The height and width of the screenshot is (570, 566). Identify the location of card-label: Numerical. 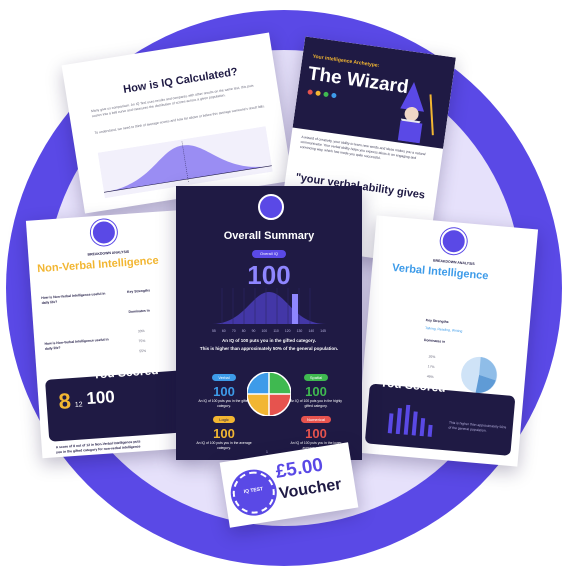
(315, 419).